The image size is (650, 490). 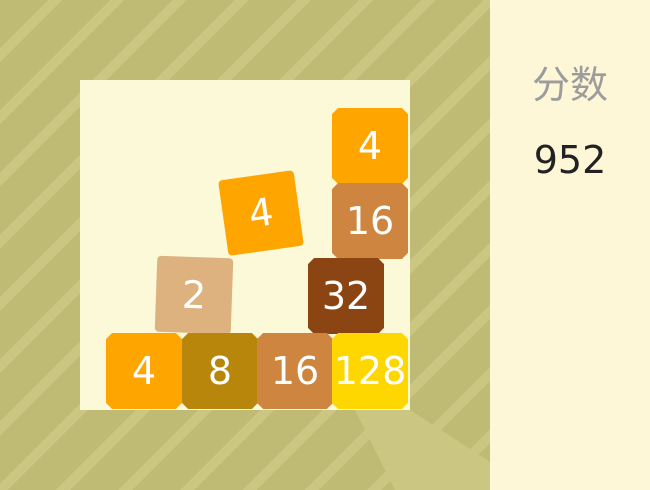 I want to click on tile: 2, so click(x=194, y=295).